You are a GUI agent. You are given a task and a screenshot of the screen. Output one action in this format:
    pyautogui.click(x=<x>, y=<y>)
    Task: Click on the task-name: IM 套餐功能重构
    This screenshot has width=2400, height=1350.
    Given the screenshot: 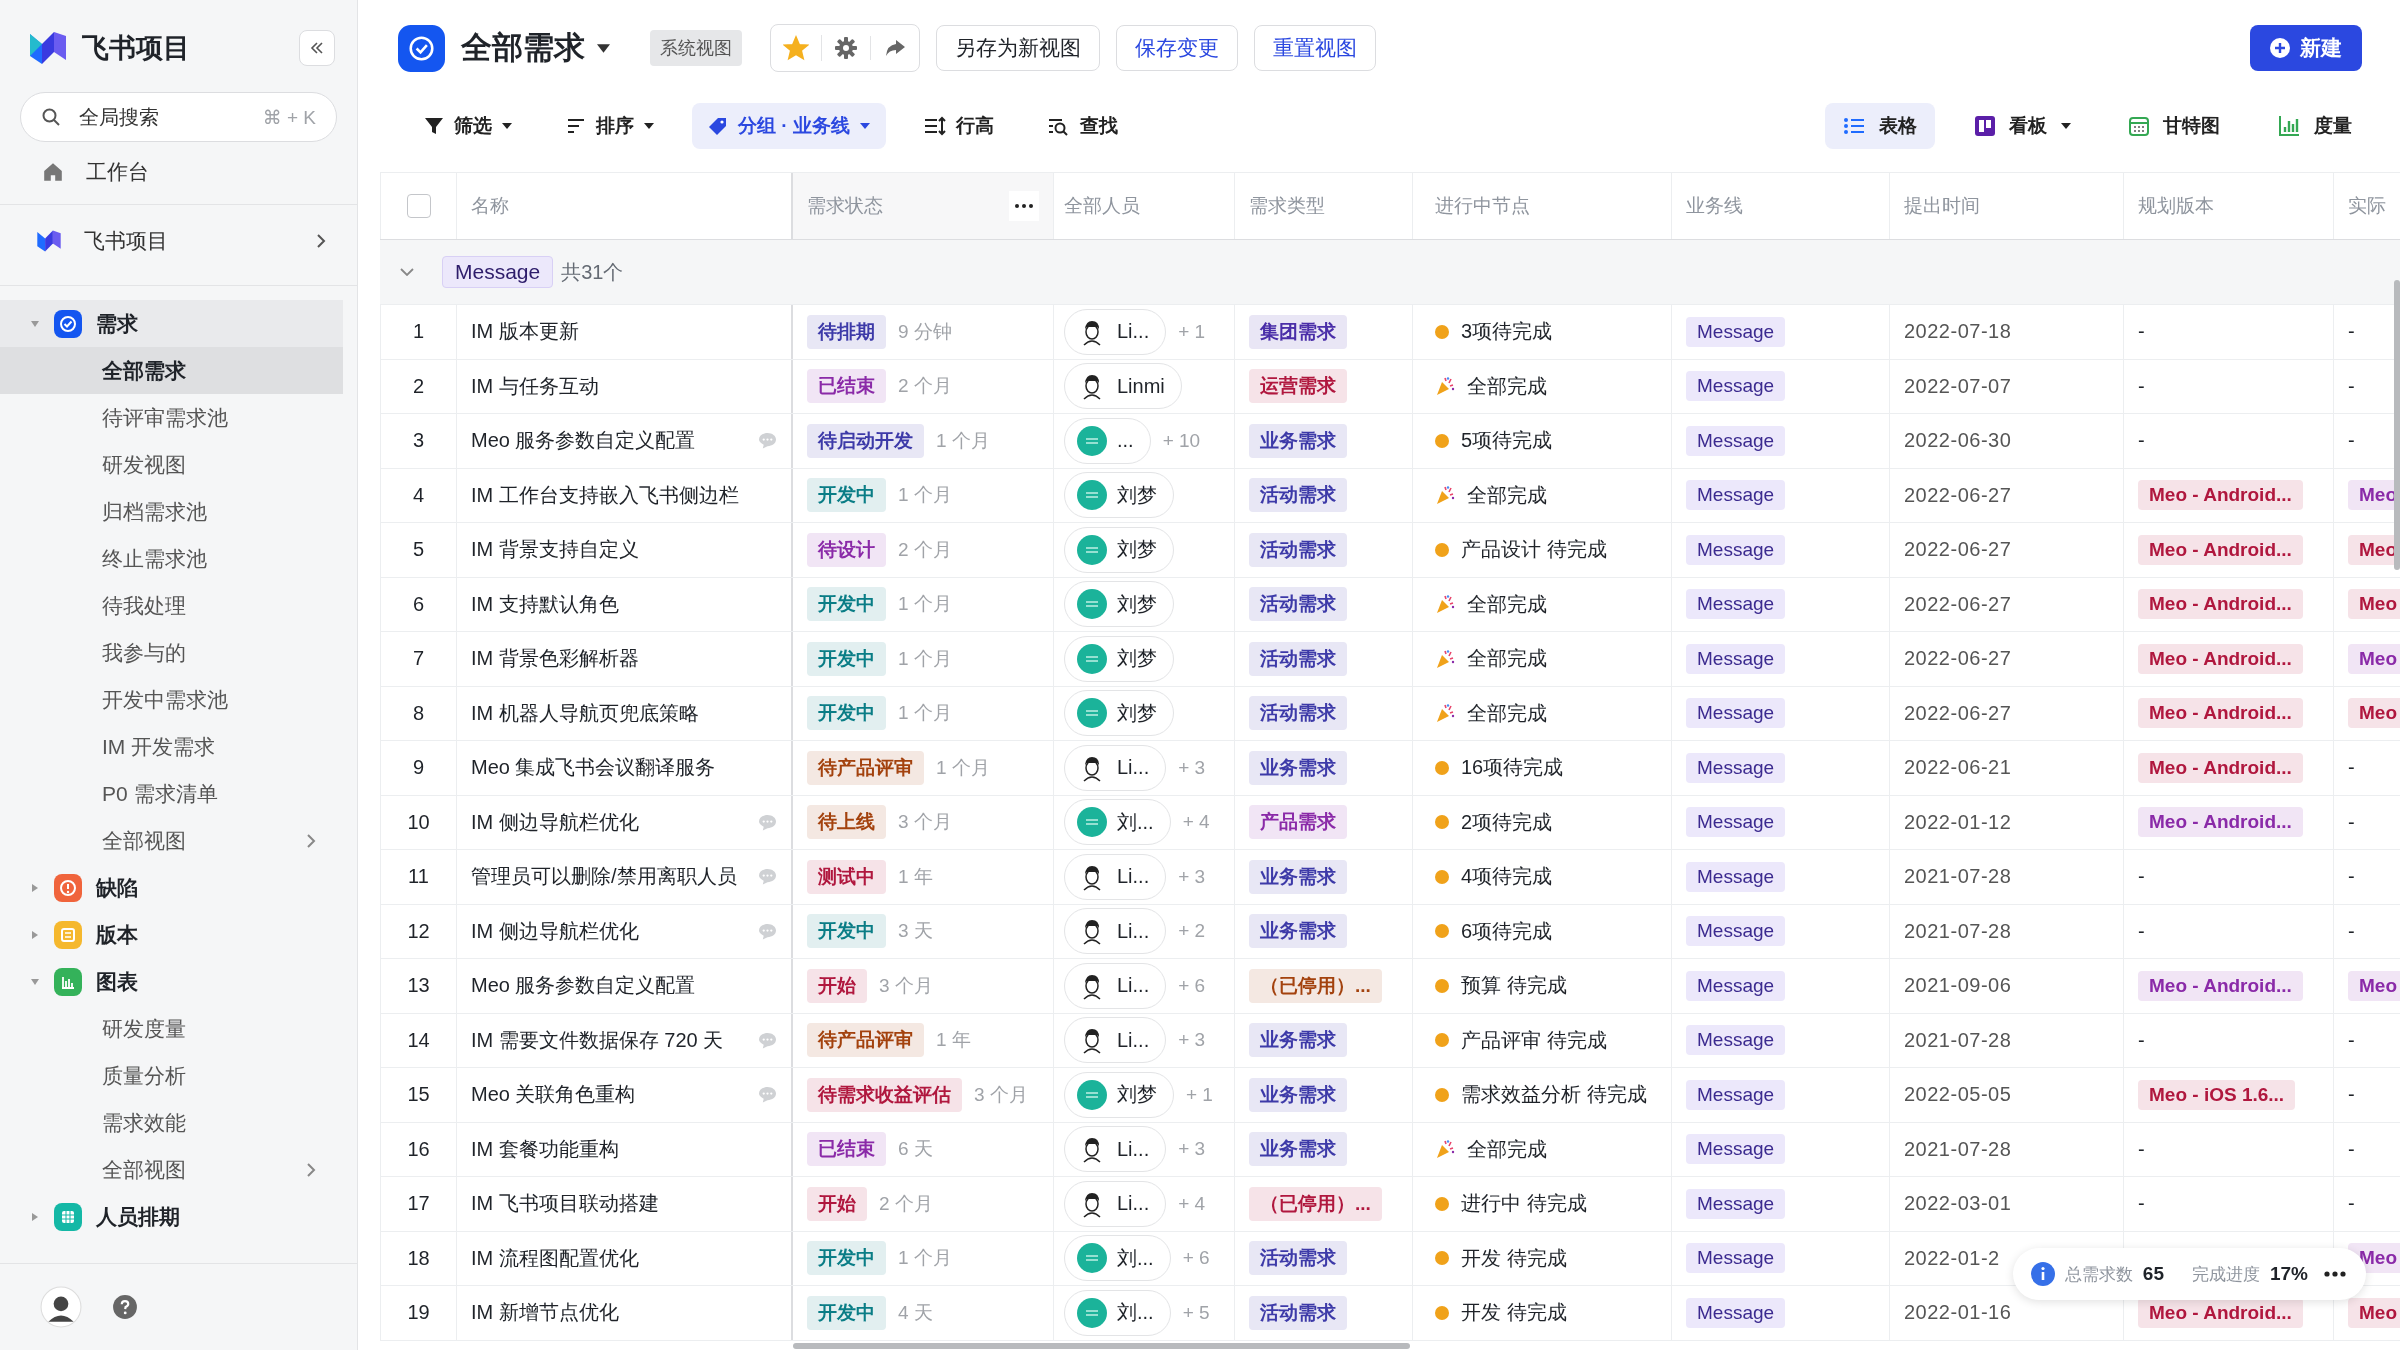 What is the action you would take?
    pyautogui.click(x=624, y=1149)
    